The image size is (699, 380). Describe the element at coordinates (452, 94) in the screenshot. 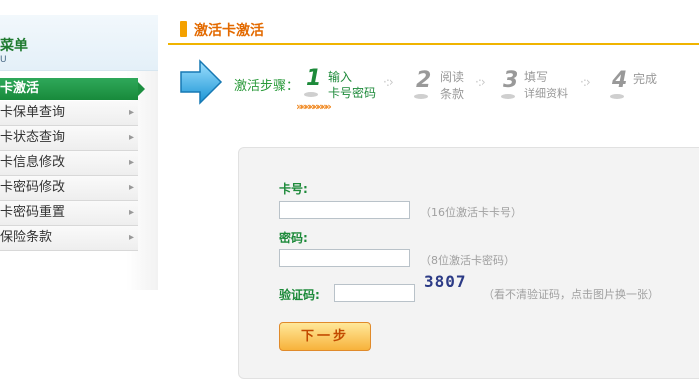

I see `step-2-line2: 条款` at that location.